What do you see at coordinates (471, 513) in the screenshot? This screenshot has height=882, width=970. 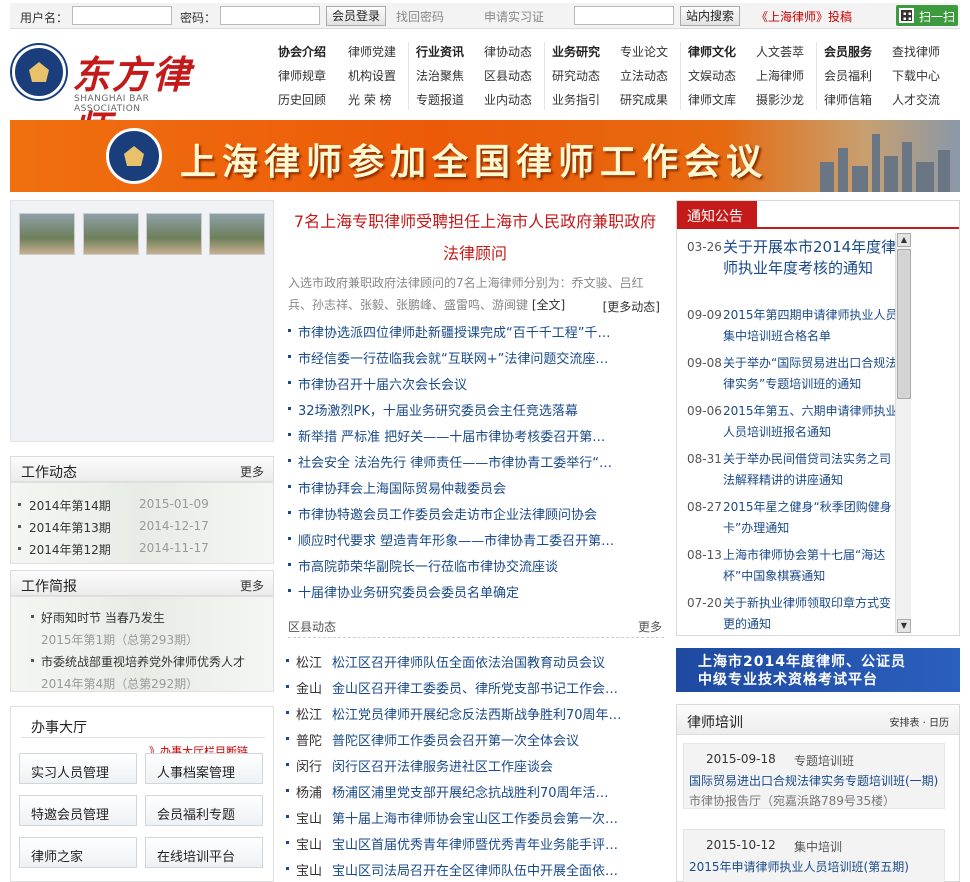 I see `news-item: 市律协特邀会员工作委员会走访市企业法律顾问协会` at bounding box center [471, 513].